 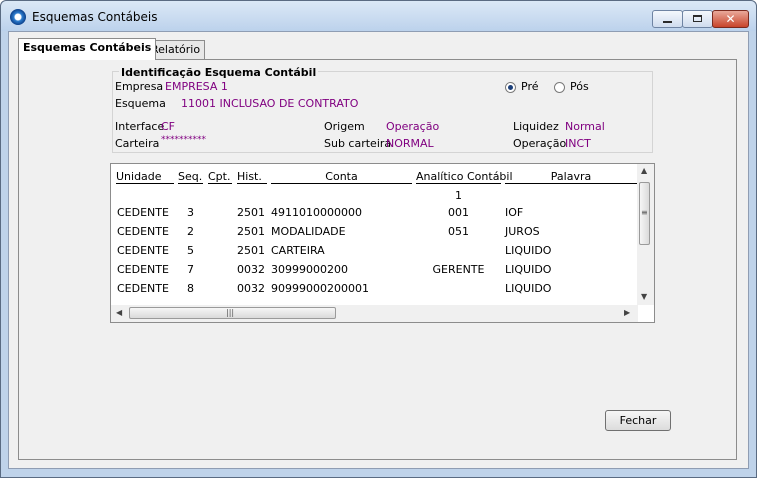 I want to click on title-bar: Esquemas Contábeis ✕, so click(x=378, y=16).